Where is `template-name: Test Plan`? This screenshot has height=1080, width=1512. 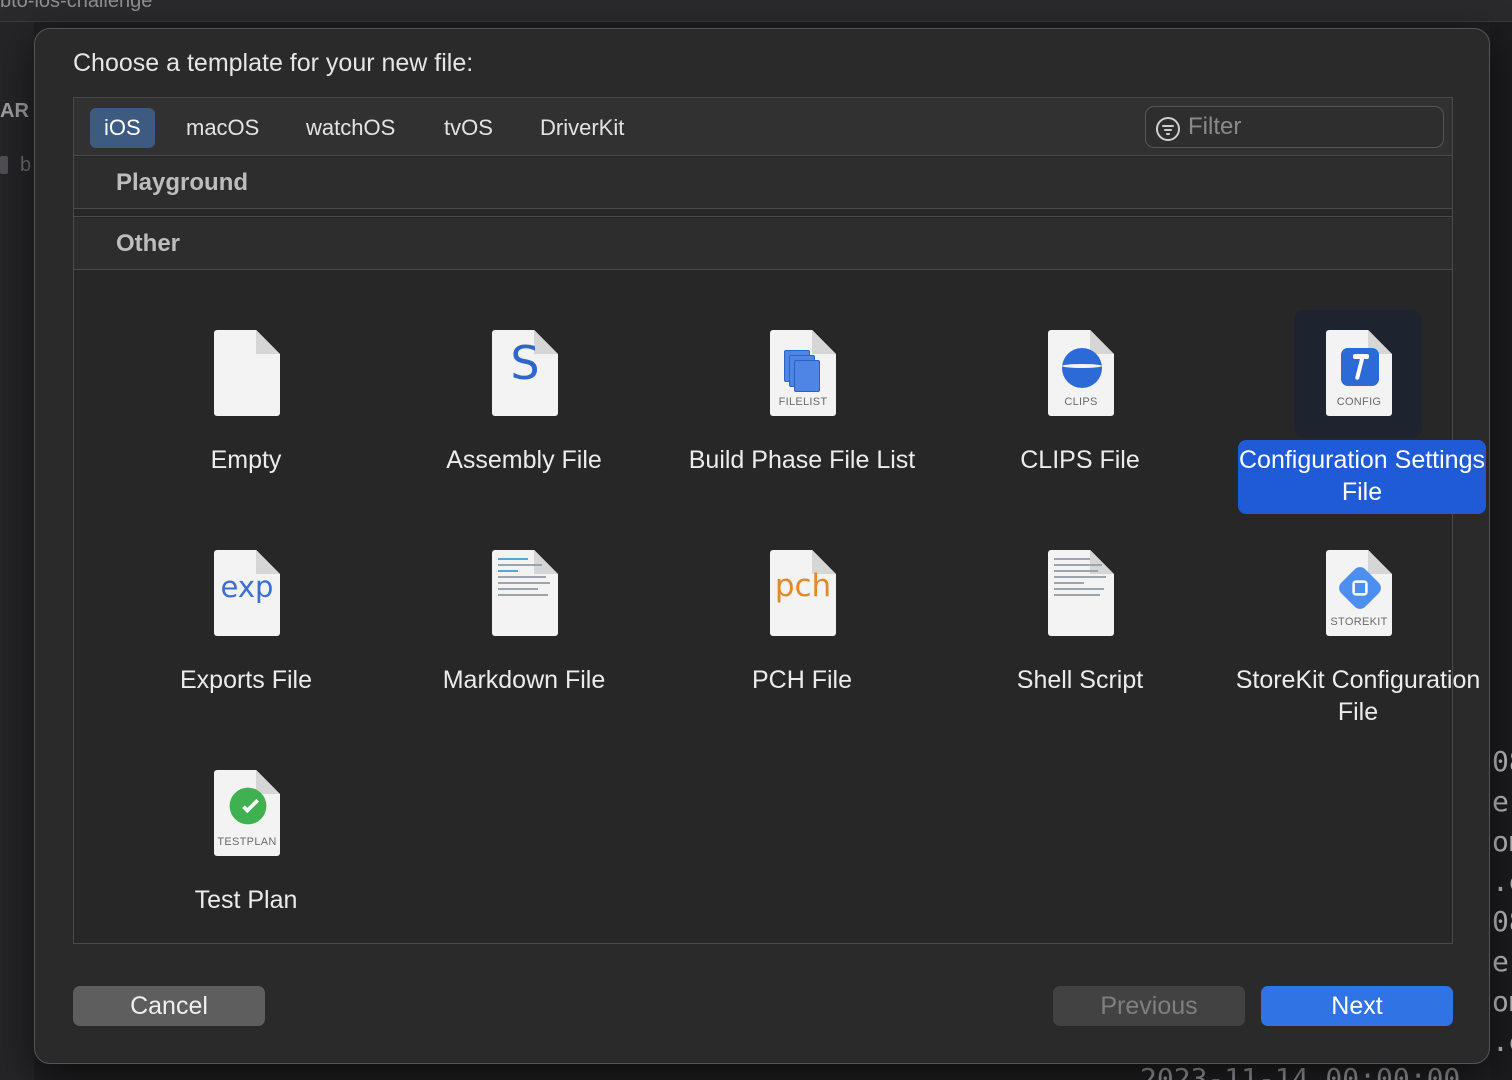
template-name: Test Plan is located at coordinates (246, 900).